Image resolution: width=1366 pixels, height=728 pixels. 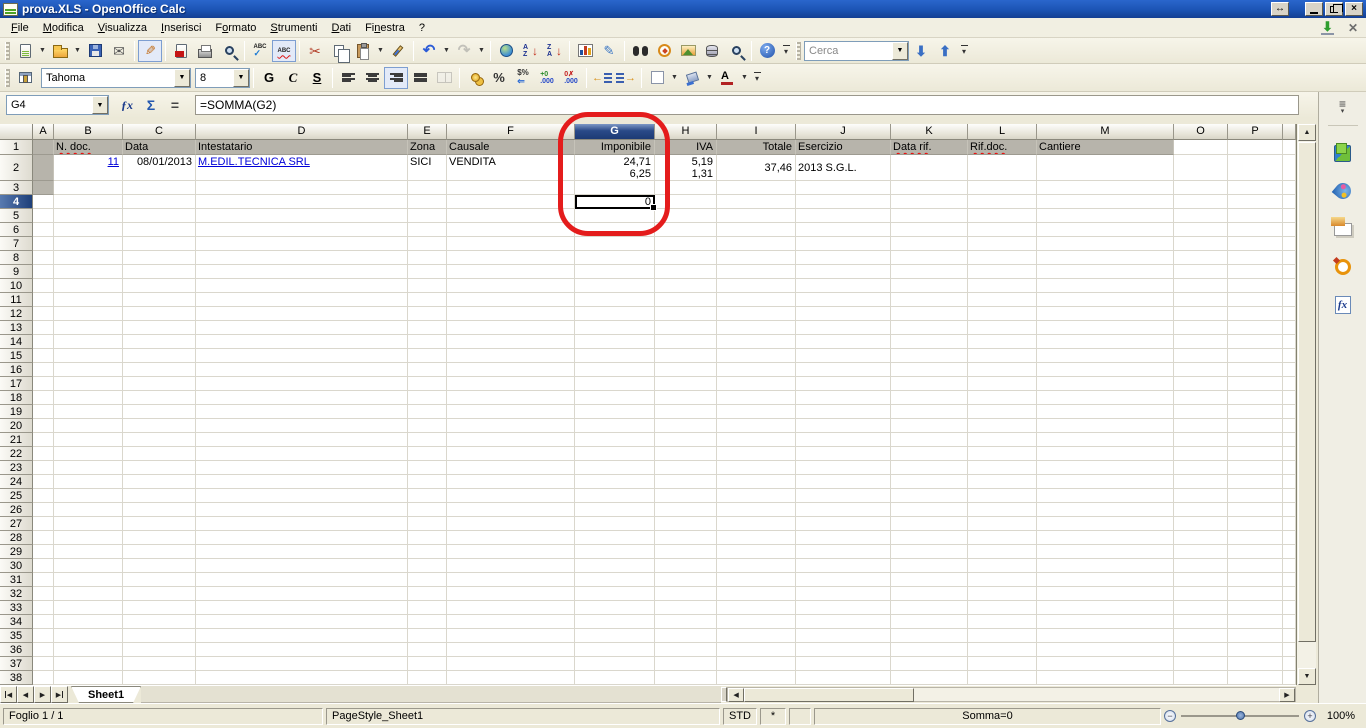 What do you see at coordinates (511, 608) in the screenshot?
I see `cell-F33` at bounding box center [511, 608].